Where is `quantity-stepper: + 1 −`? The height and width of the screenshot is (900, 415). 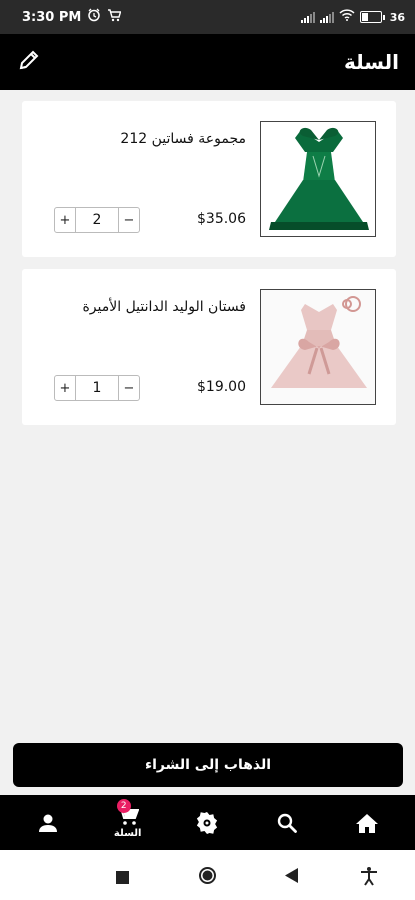
quantity-stepper: + 1 − is located at coordinates (97, 388).